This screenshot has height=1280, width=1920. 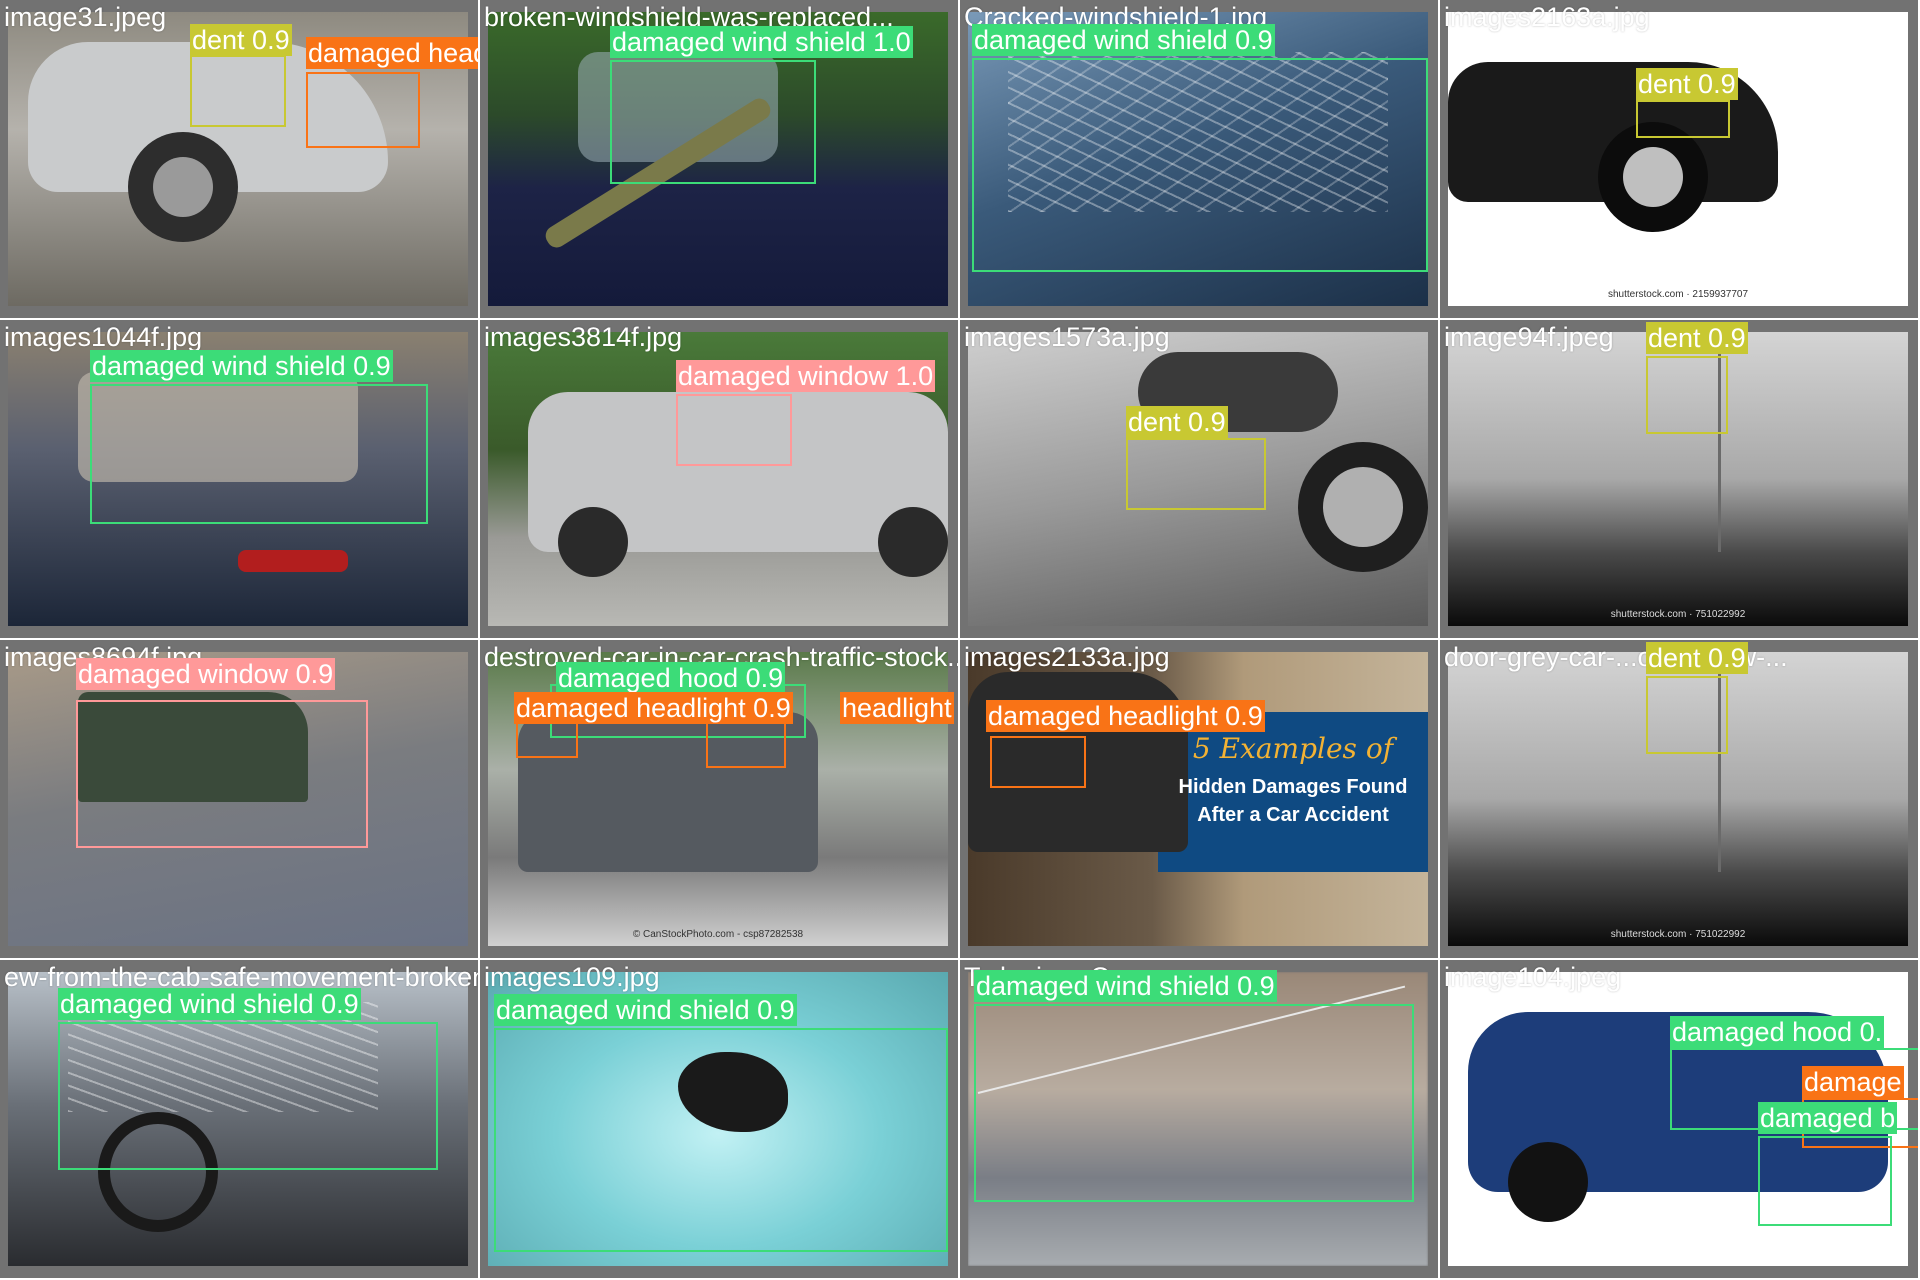 I want to click on tile-images109: images109.jpg damaged wind shield 0.9, so click(x=720, y=1120).